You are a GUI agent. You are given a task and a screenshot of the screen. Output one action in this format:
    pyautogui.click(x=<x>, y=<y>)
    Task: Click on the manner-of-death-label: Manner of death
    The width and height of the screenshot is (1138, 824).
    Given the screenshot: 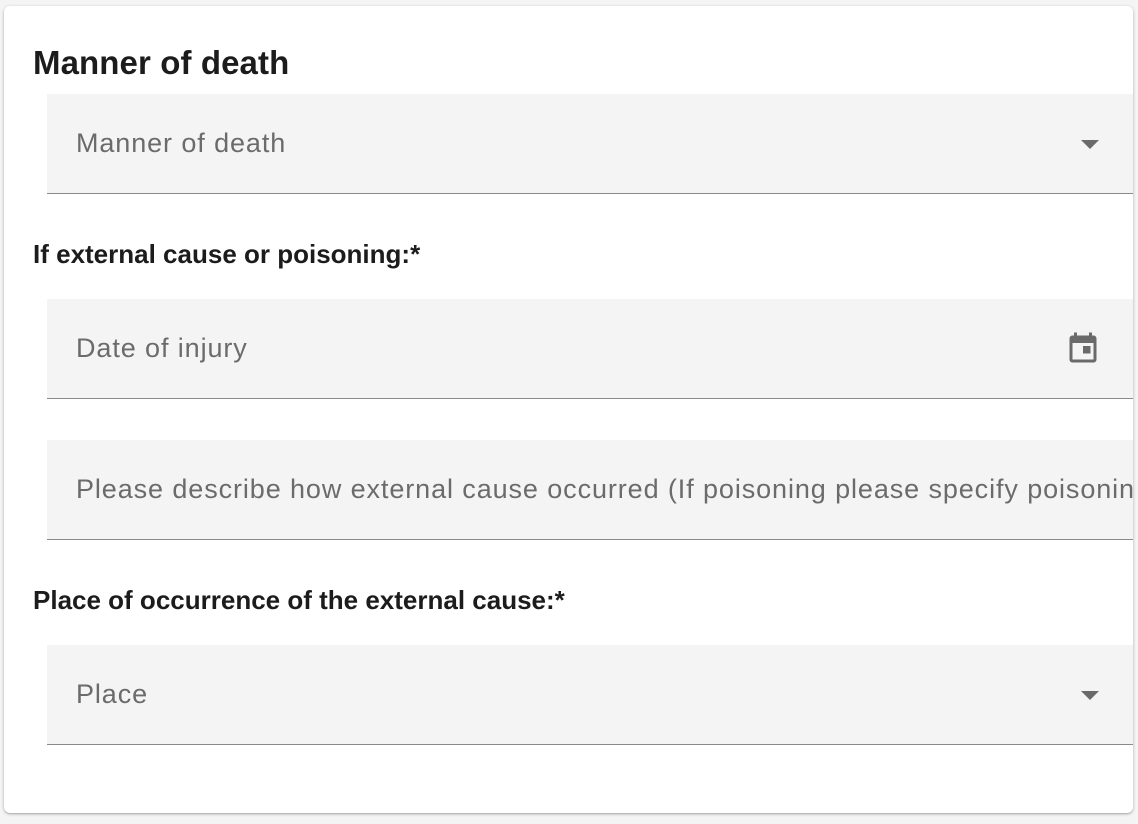 What is the action you would take?
    pyautogui.click(x=181, y=143)
    